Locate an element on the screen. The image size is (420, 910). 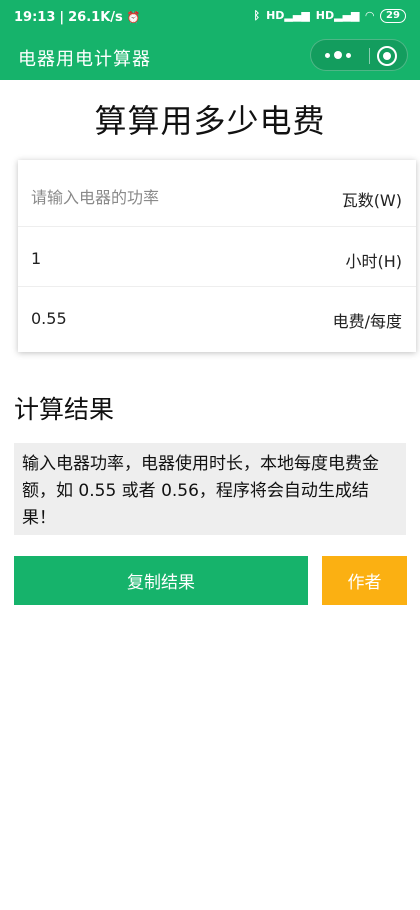
status-bar: 19:13 | 26.1K/s ⏰ ᛒ HD▂▄▆ HD▂▄▆ ◠ 29 is located at coordinates (210, 18).